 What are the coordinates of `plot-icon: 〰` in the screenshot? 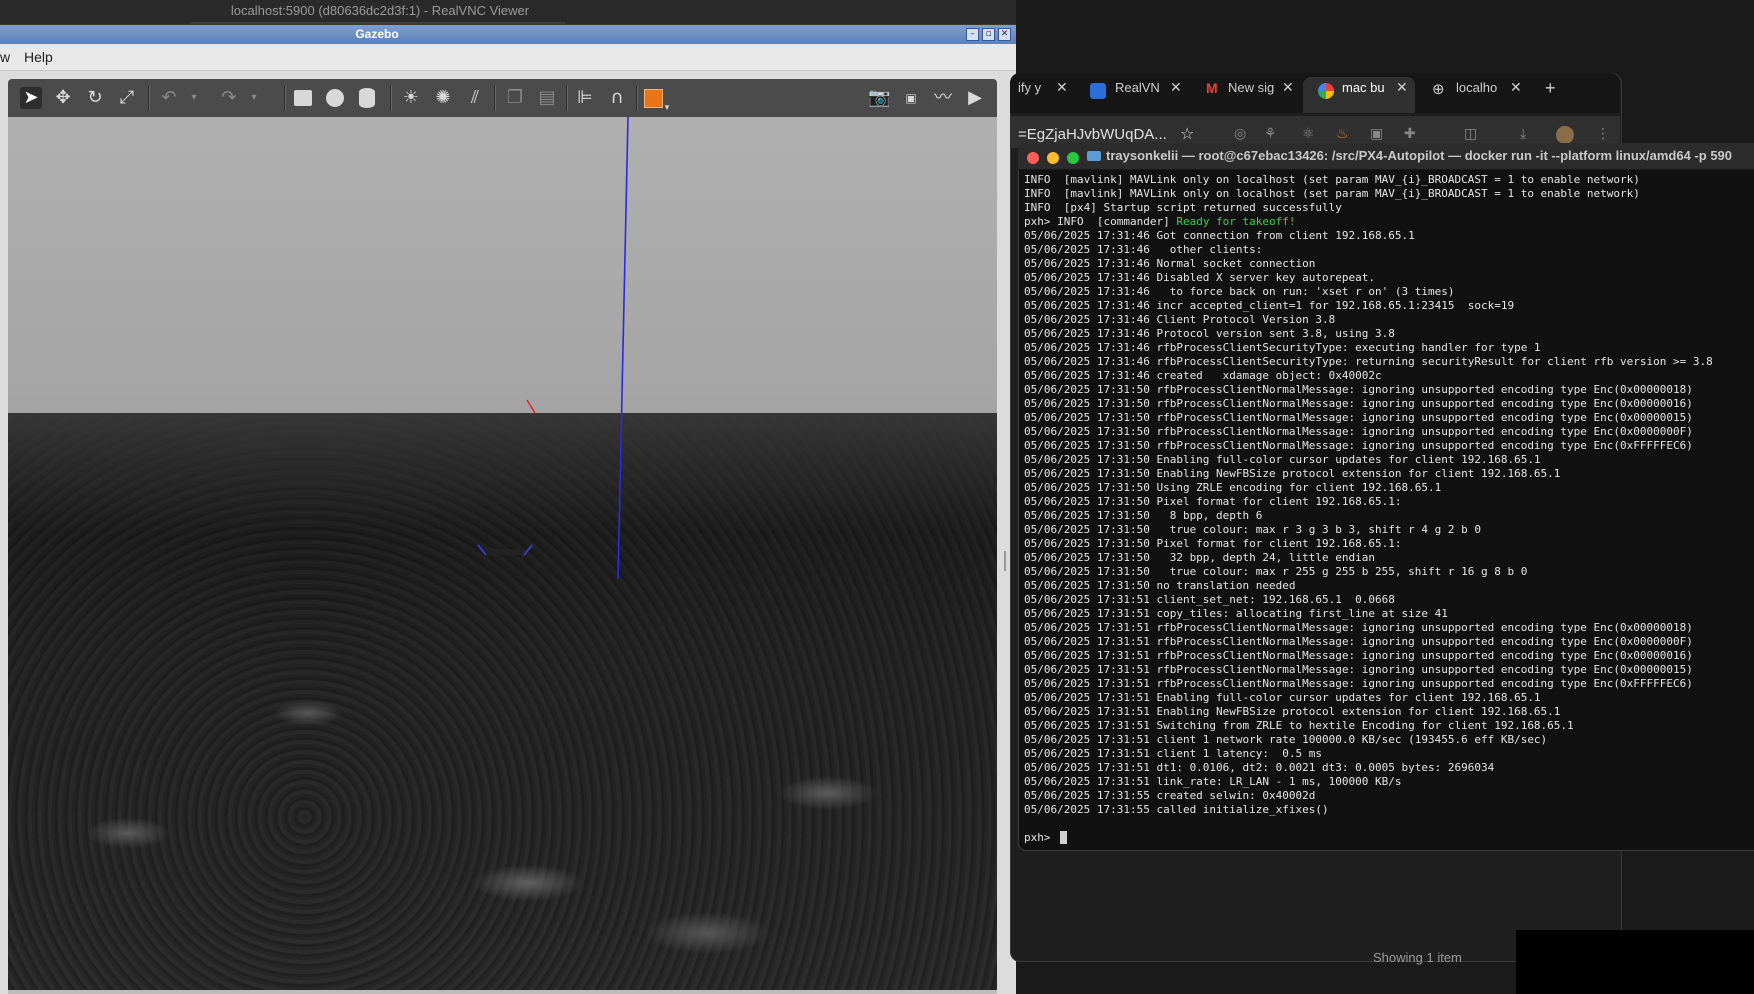 It's located at (943, 98).